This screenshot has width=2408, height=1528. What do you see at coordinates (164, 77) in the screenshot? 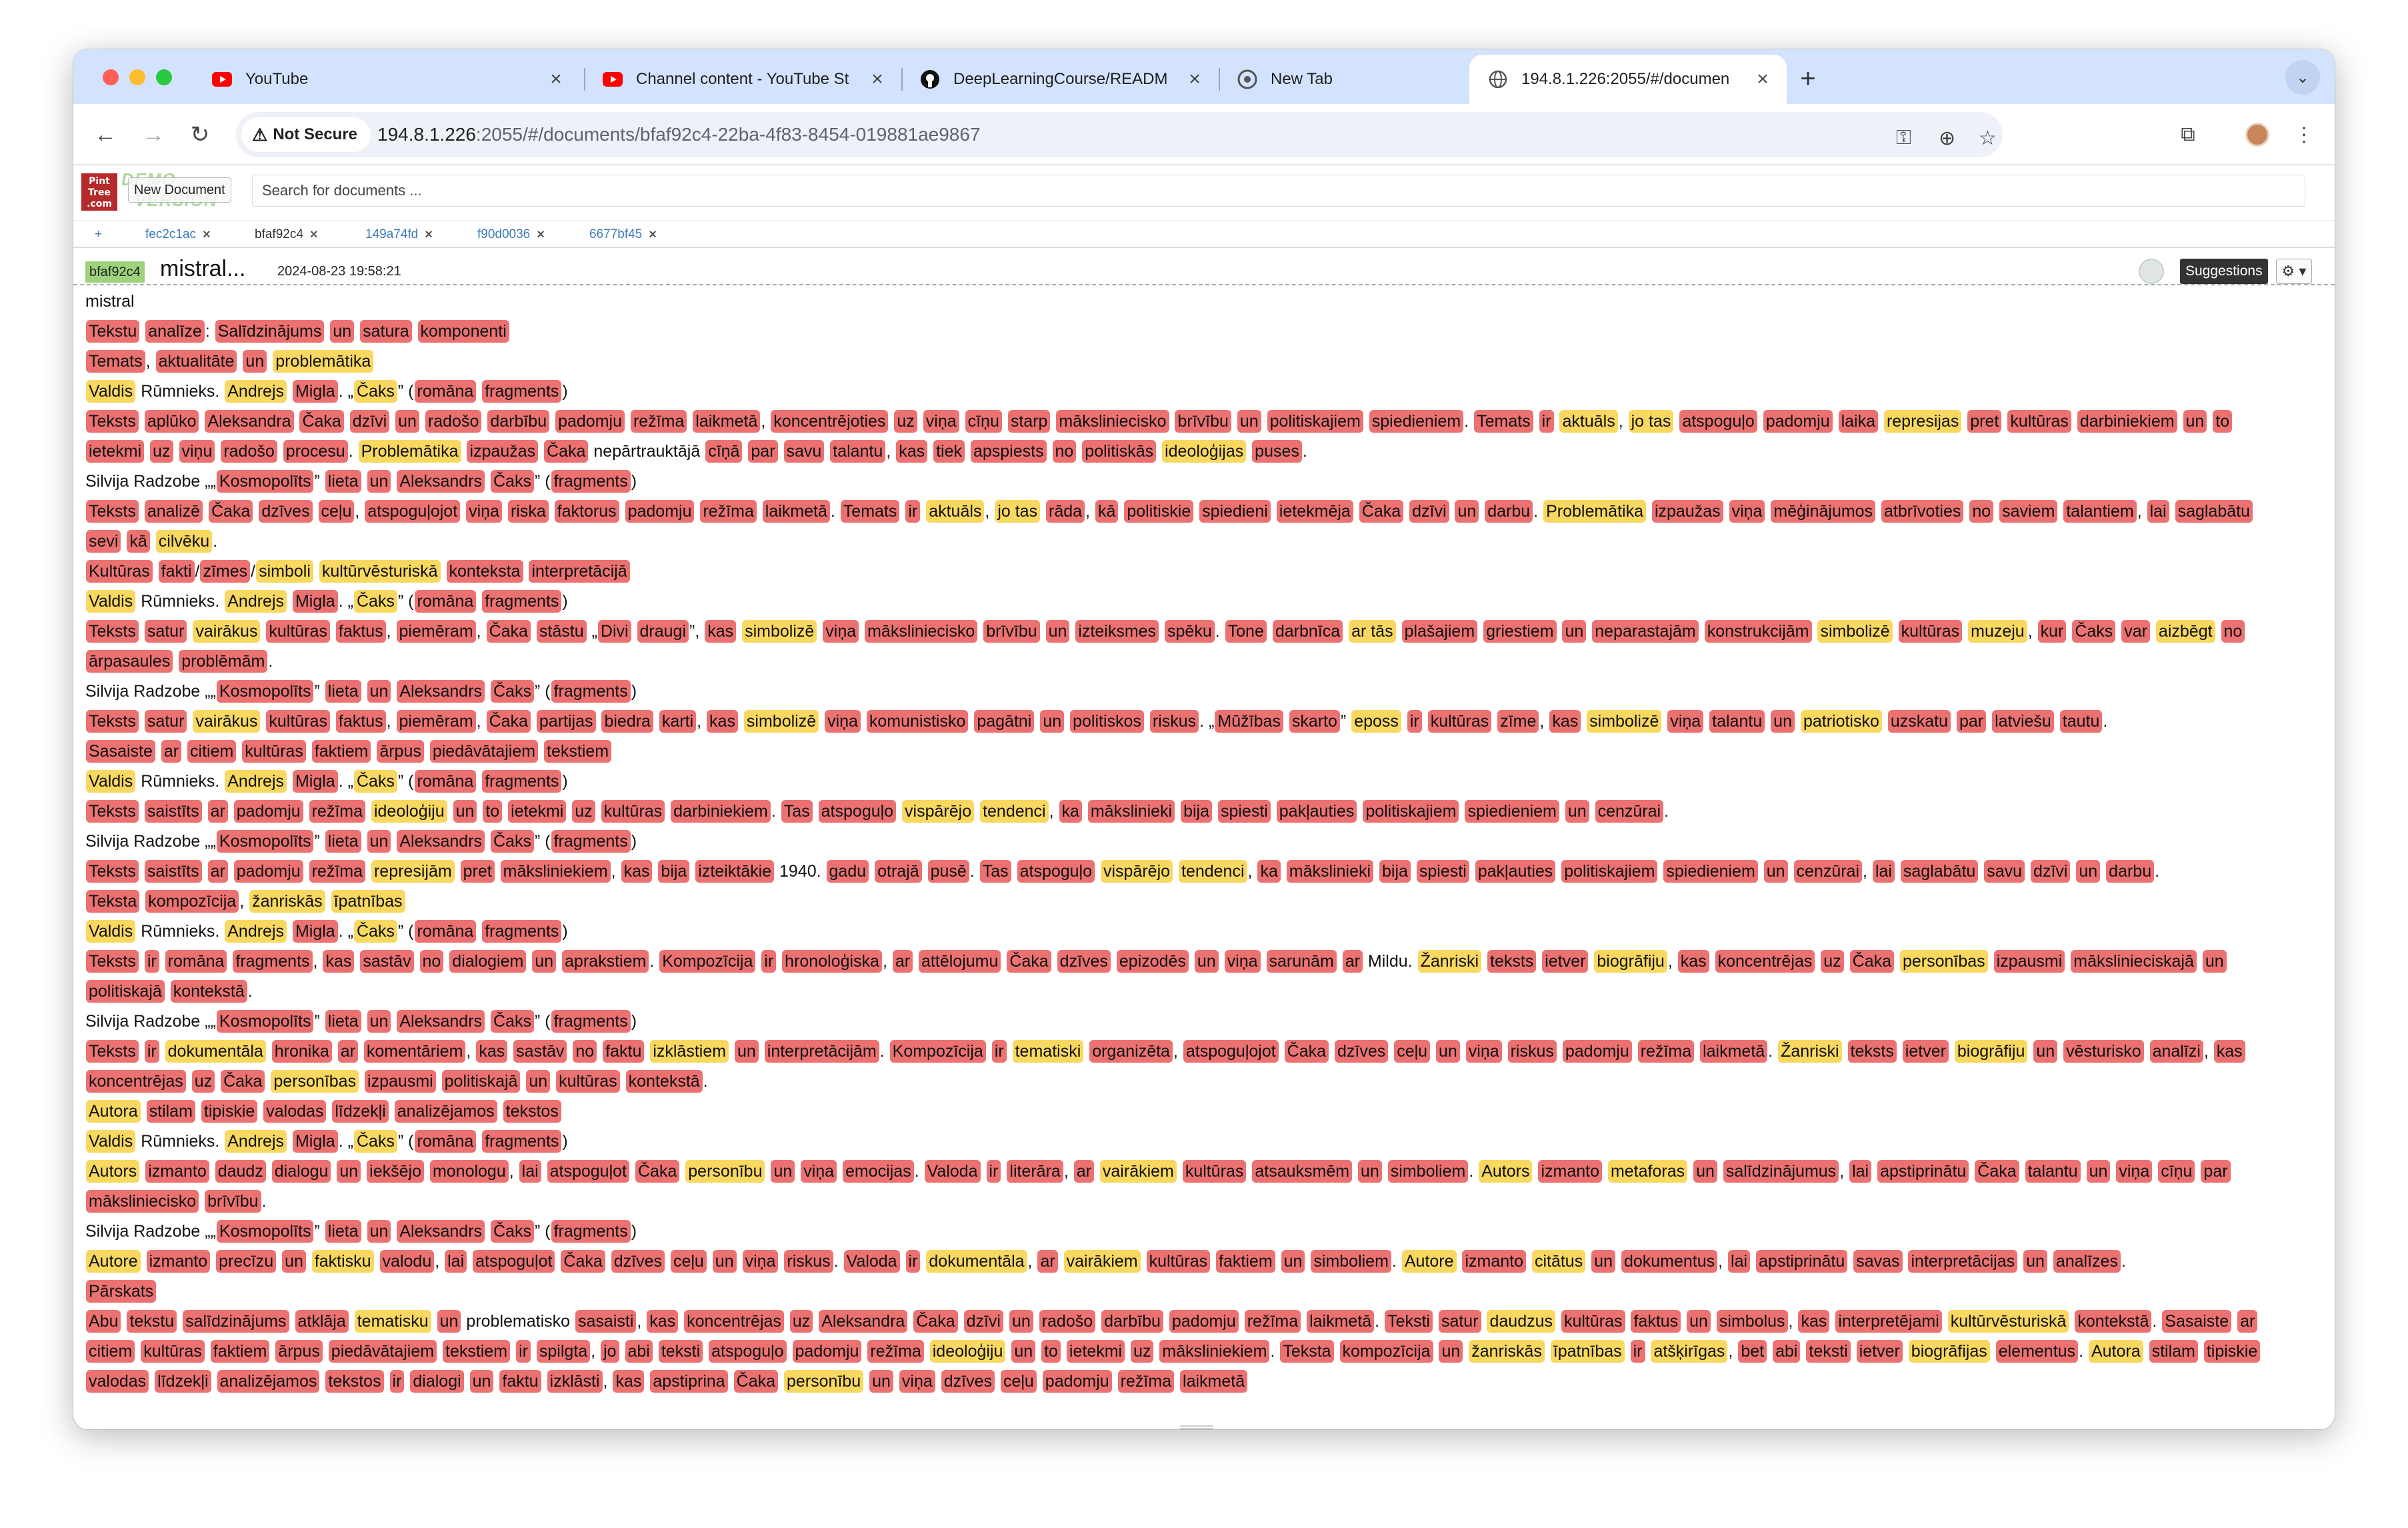
I see `maximize-window-button` at bounding box center [164, 77].